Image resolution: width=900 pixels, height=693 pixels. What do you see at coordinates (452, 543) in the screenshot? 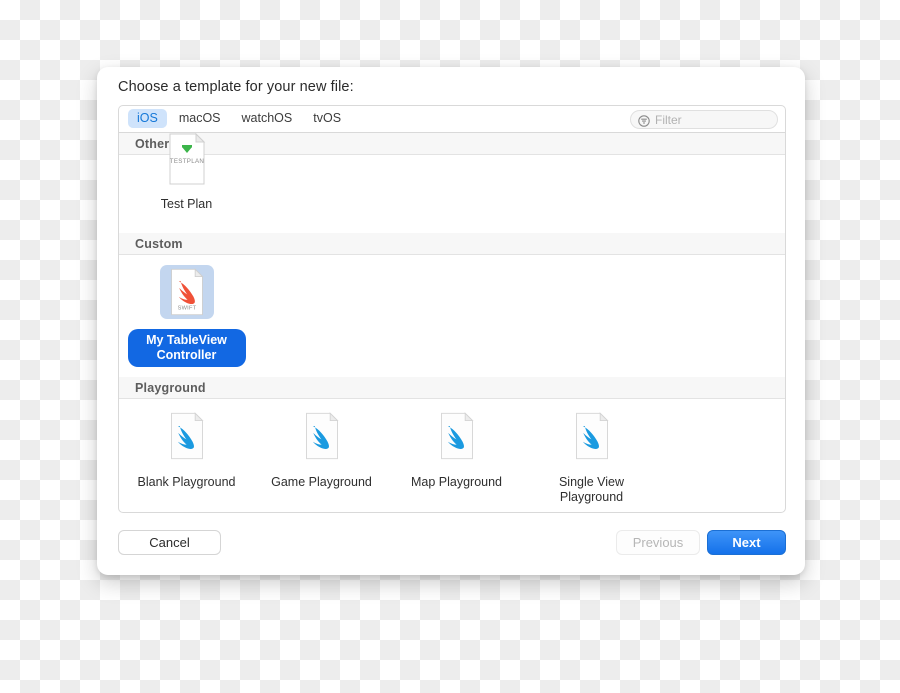
I see `dialog-footer: Cancel Previous Next` at bounding box center [452, 543].